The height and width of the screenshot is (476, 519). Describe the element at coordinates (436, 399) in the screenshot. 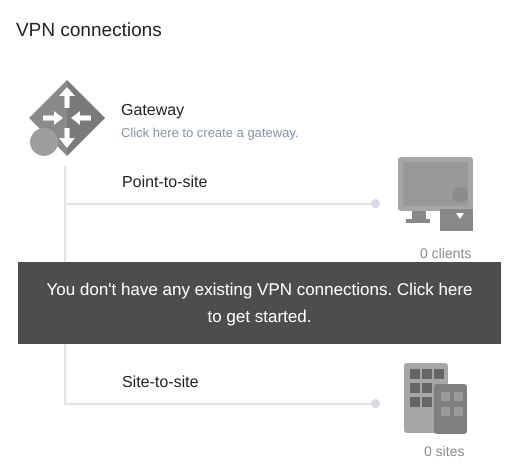

I see `building-icon` at that location.